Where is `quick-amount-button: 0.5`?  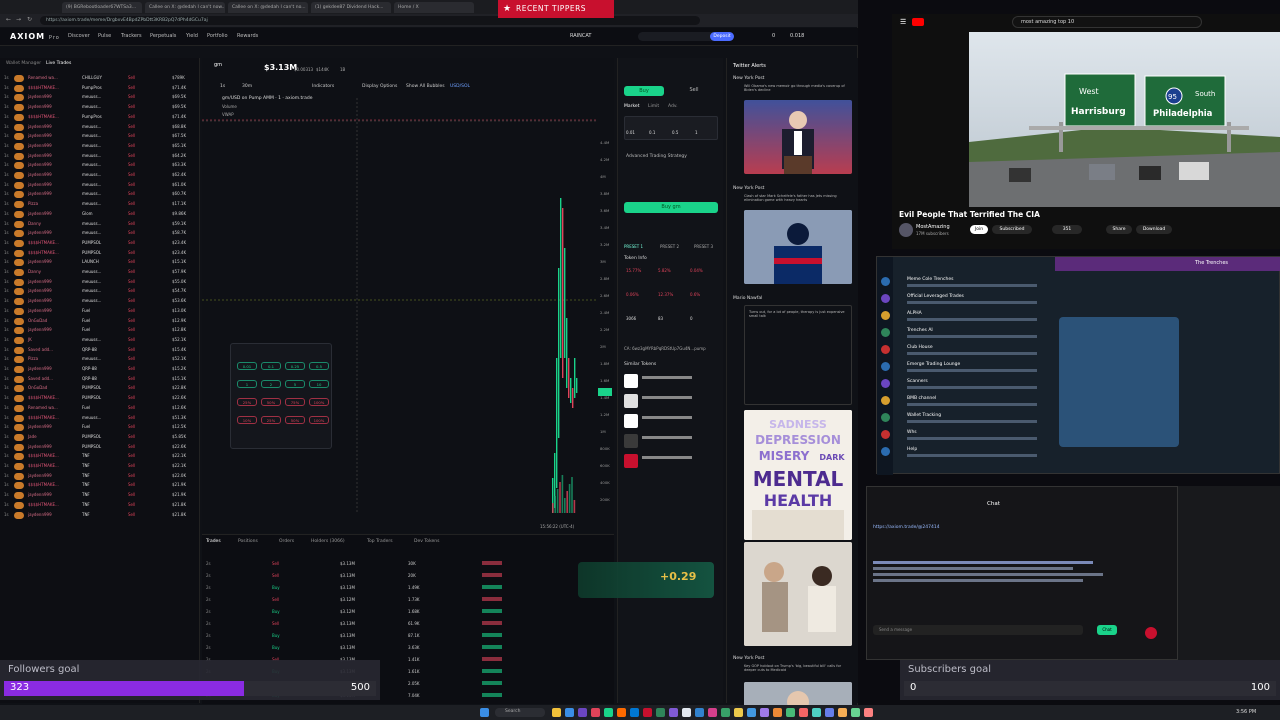 quick-amount-button: 0.5 is located at coordinates (319, 366).